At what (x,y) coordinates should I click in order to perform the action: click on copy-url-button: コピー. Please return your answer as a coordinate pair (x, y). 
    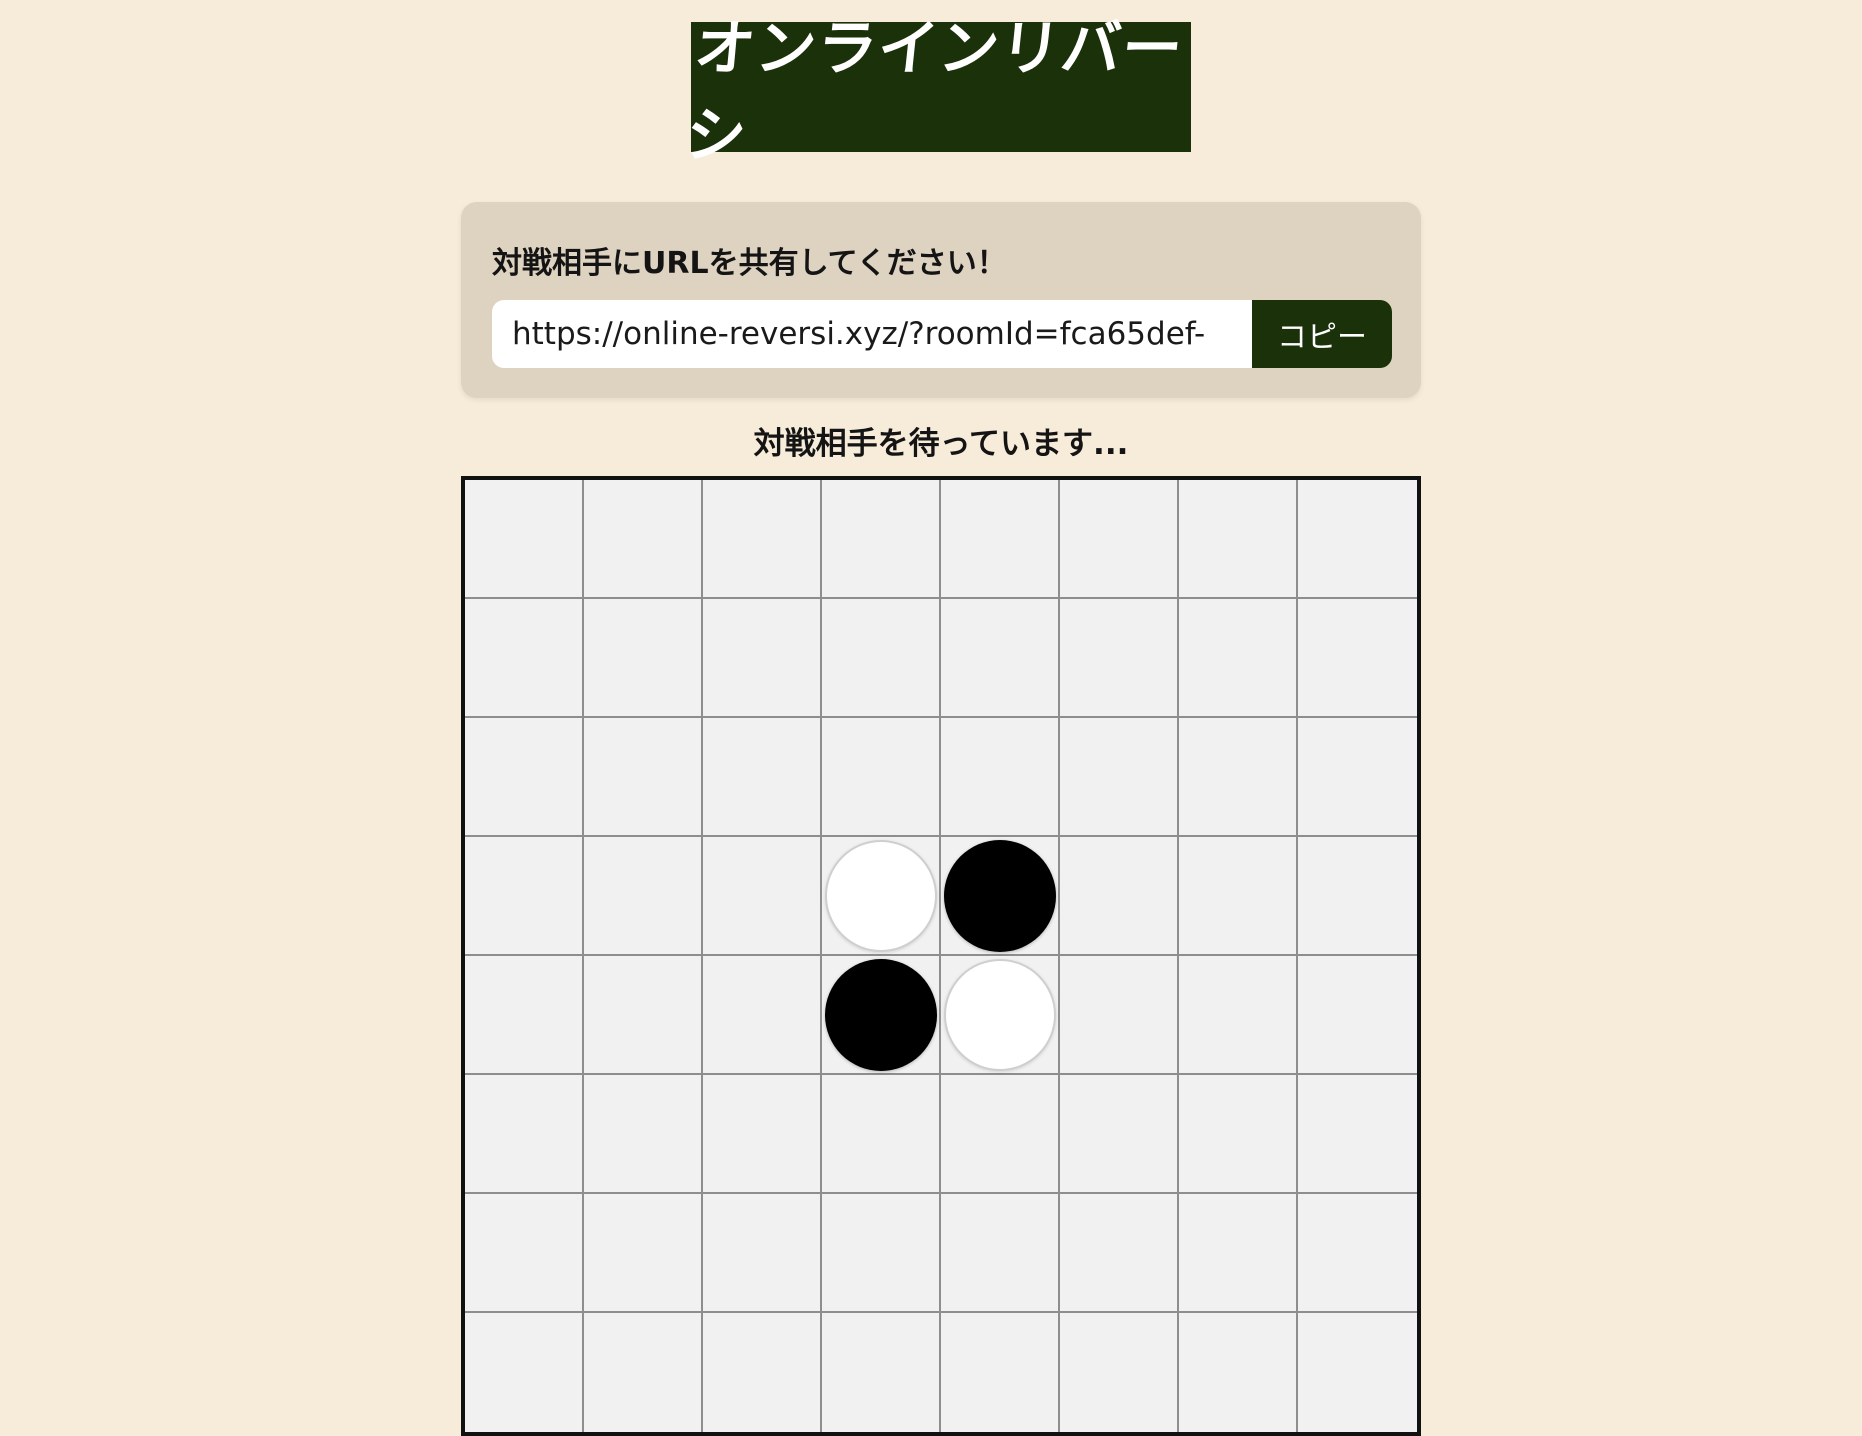
    Looking at the image, I should click on (1322, 334).